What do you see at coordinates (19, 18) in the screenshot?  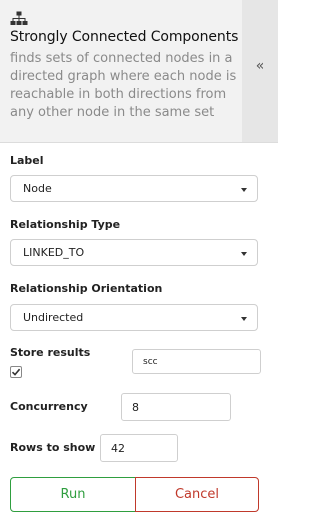 I see `hierarchy-icon` at bounding box center [19, 18].